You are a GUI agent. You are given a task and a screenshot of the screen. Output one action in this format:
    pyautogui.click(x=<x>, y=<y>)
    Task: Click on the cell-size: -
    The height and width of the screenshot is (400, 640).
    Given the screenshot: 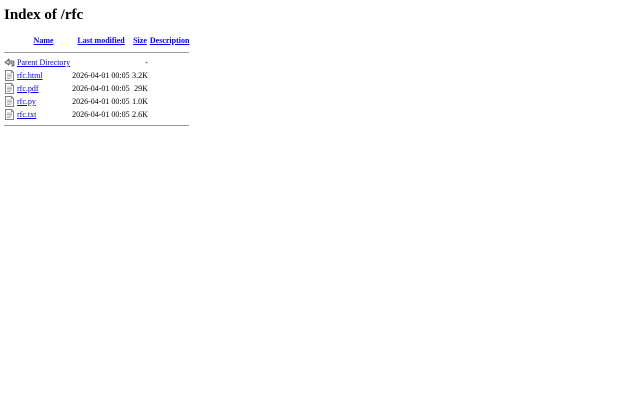 What is the action you would take?
    pyautogui.click(x=146, y=62)
    